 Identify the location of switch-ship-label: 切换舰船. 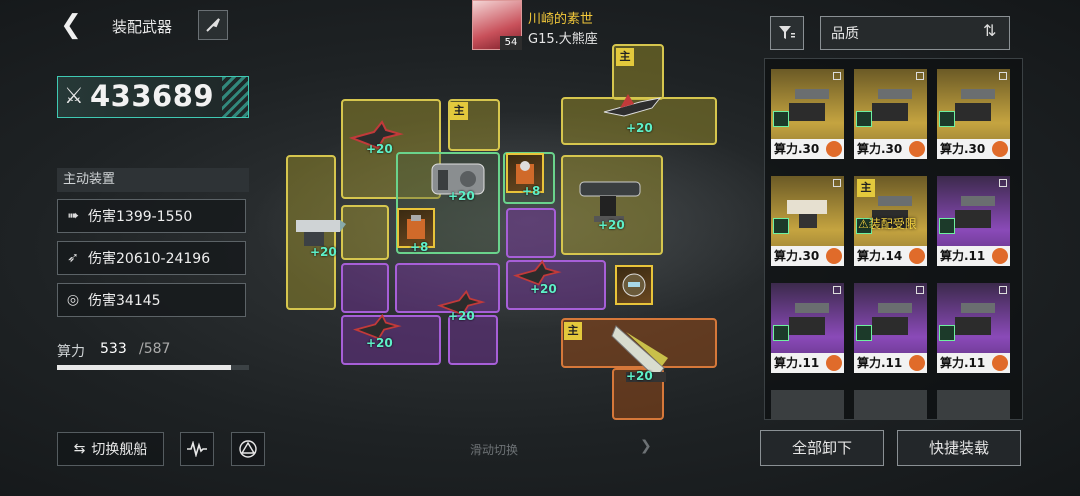
(119, 450).